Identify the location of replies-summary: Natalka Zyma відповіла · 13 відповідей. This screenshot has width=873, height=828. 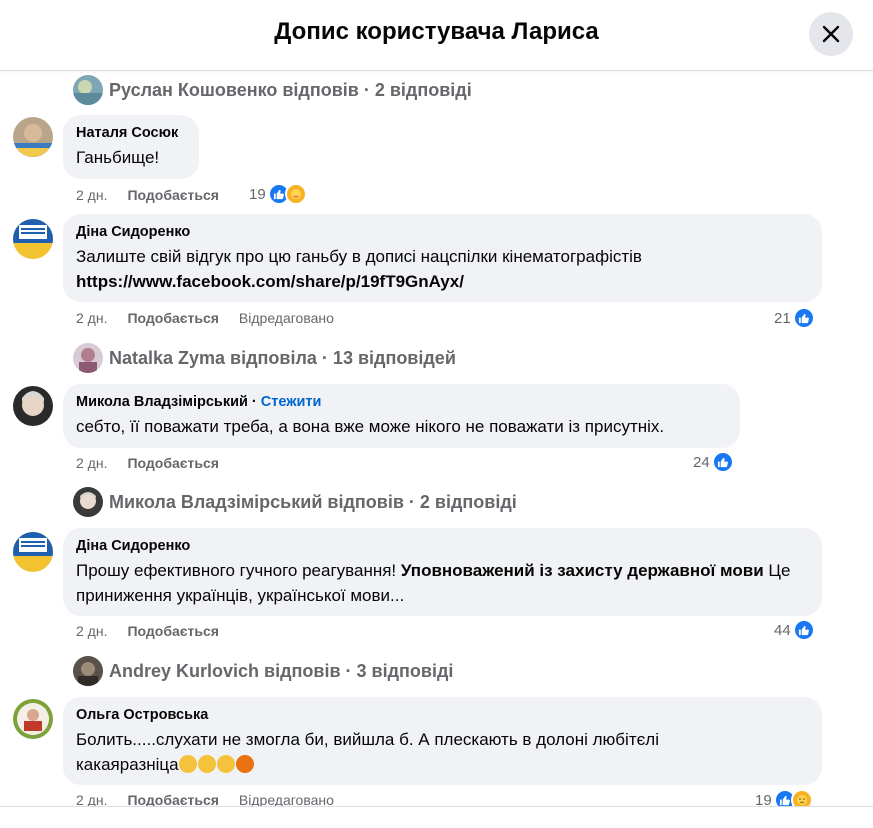
(264, 358).